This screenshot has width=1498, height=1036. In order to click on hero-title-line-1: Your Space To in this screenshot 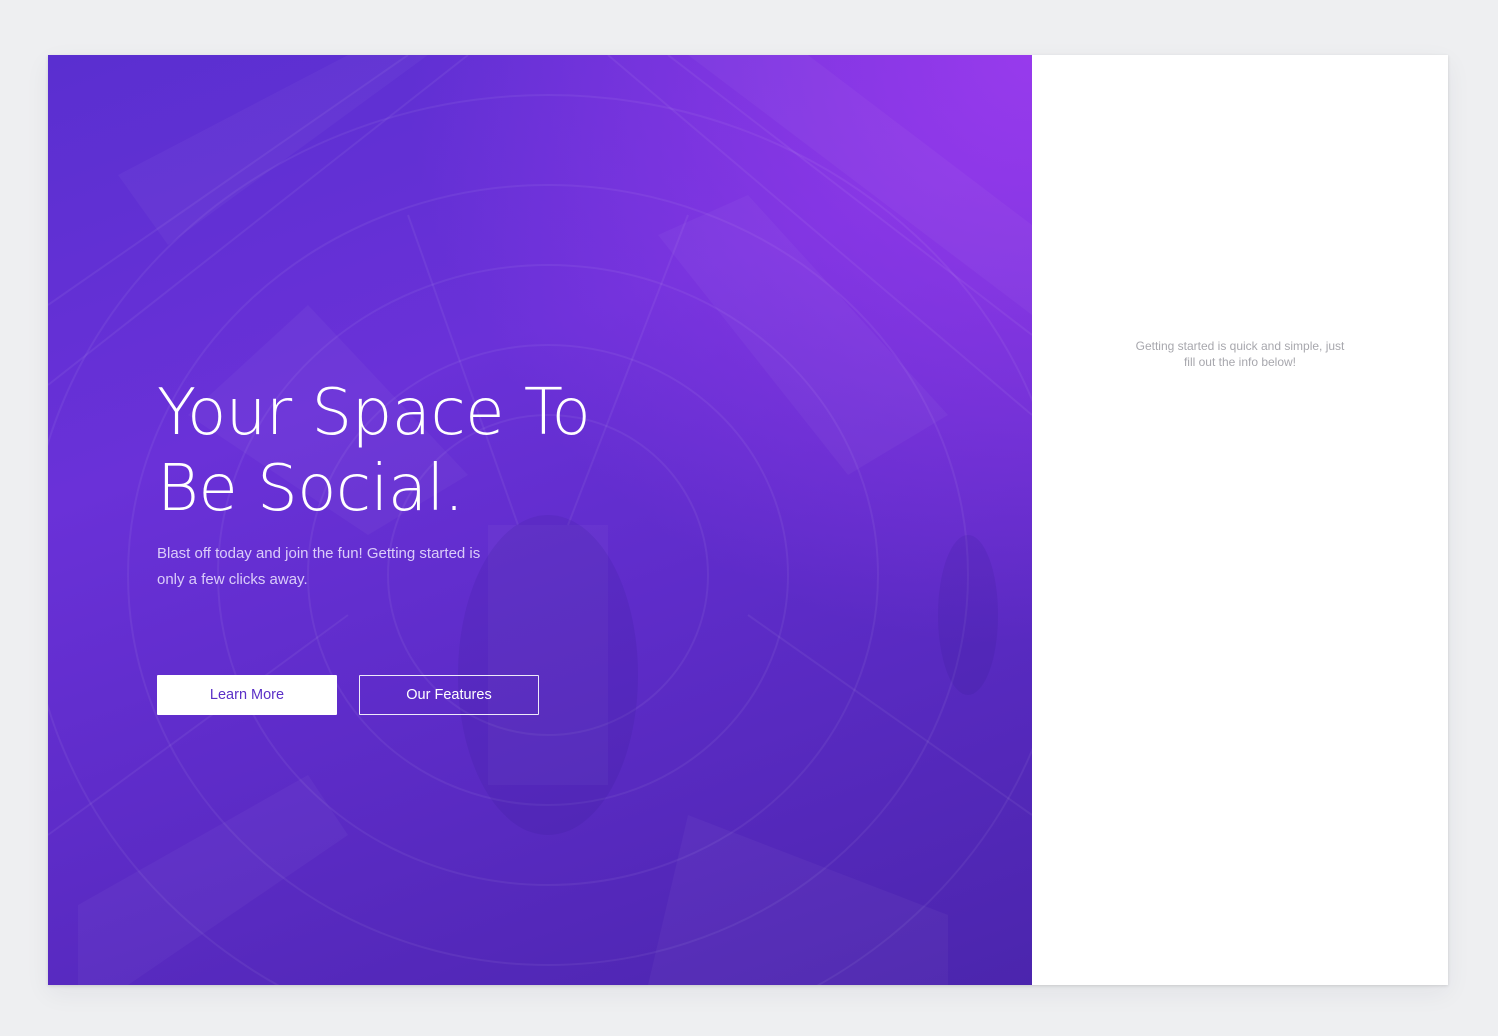, I will do `click(374, 413)`.